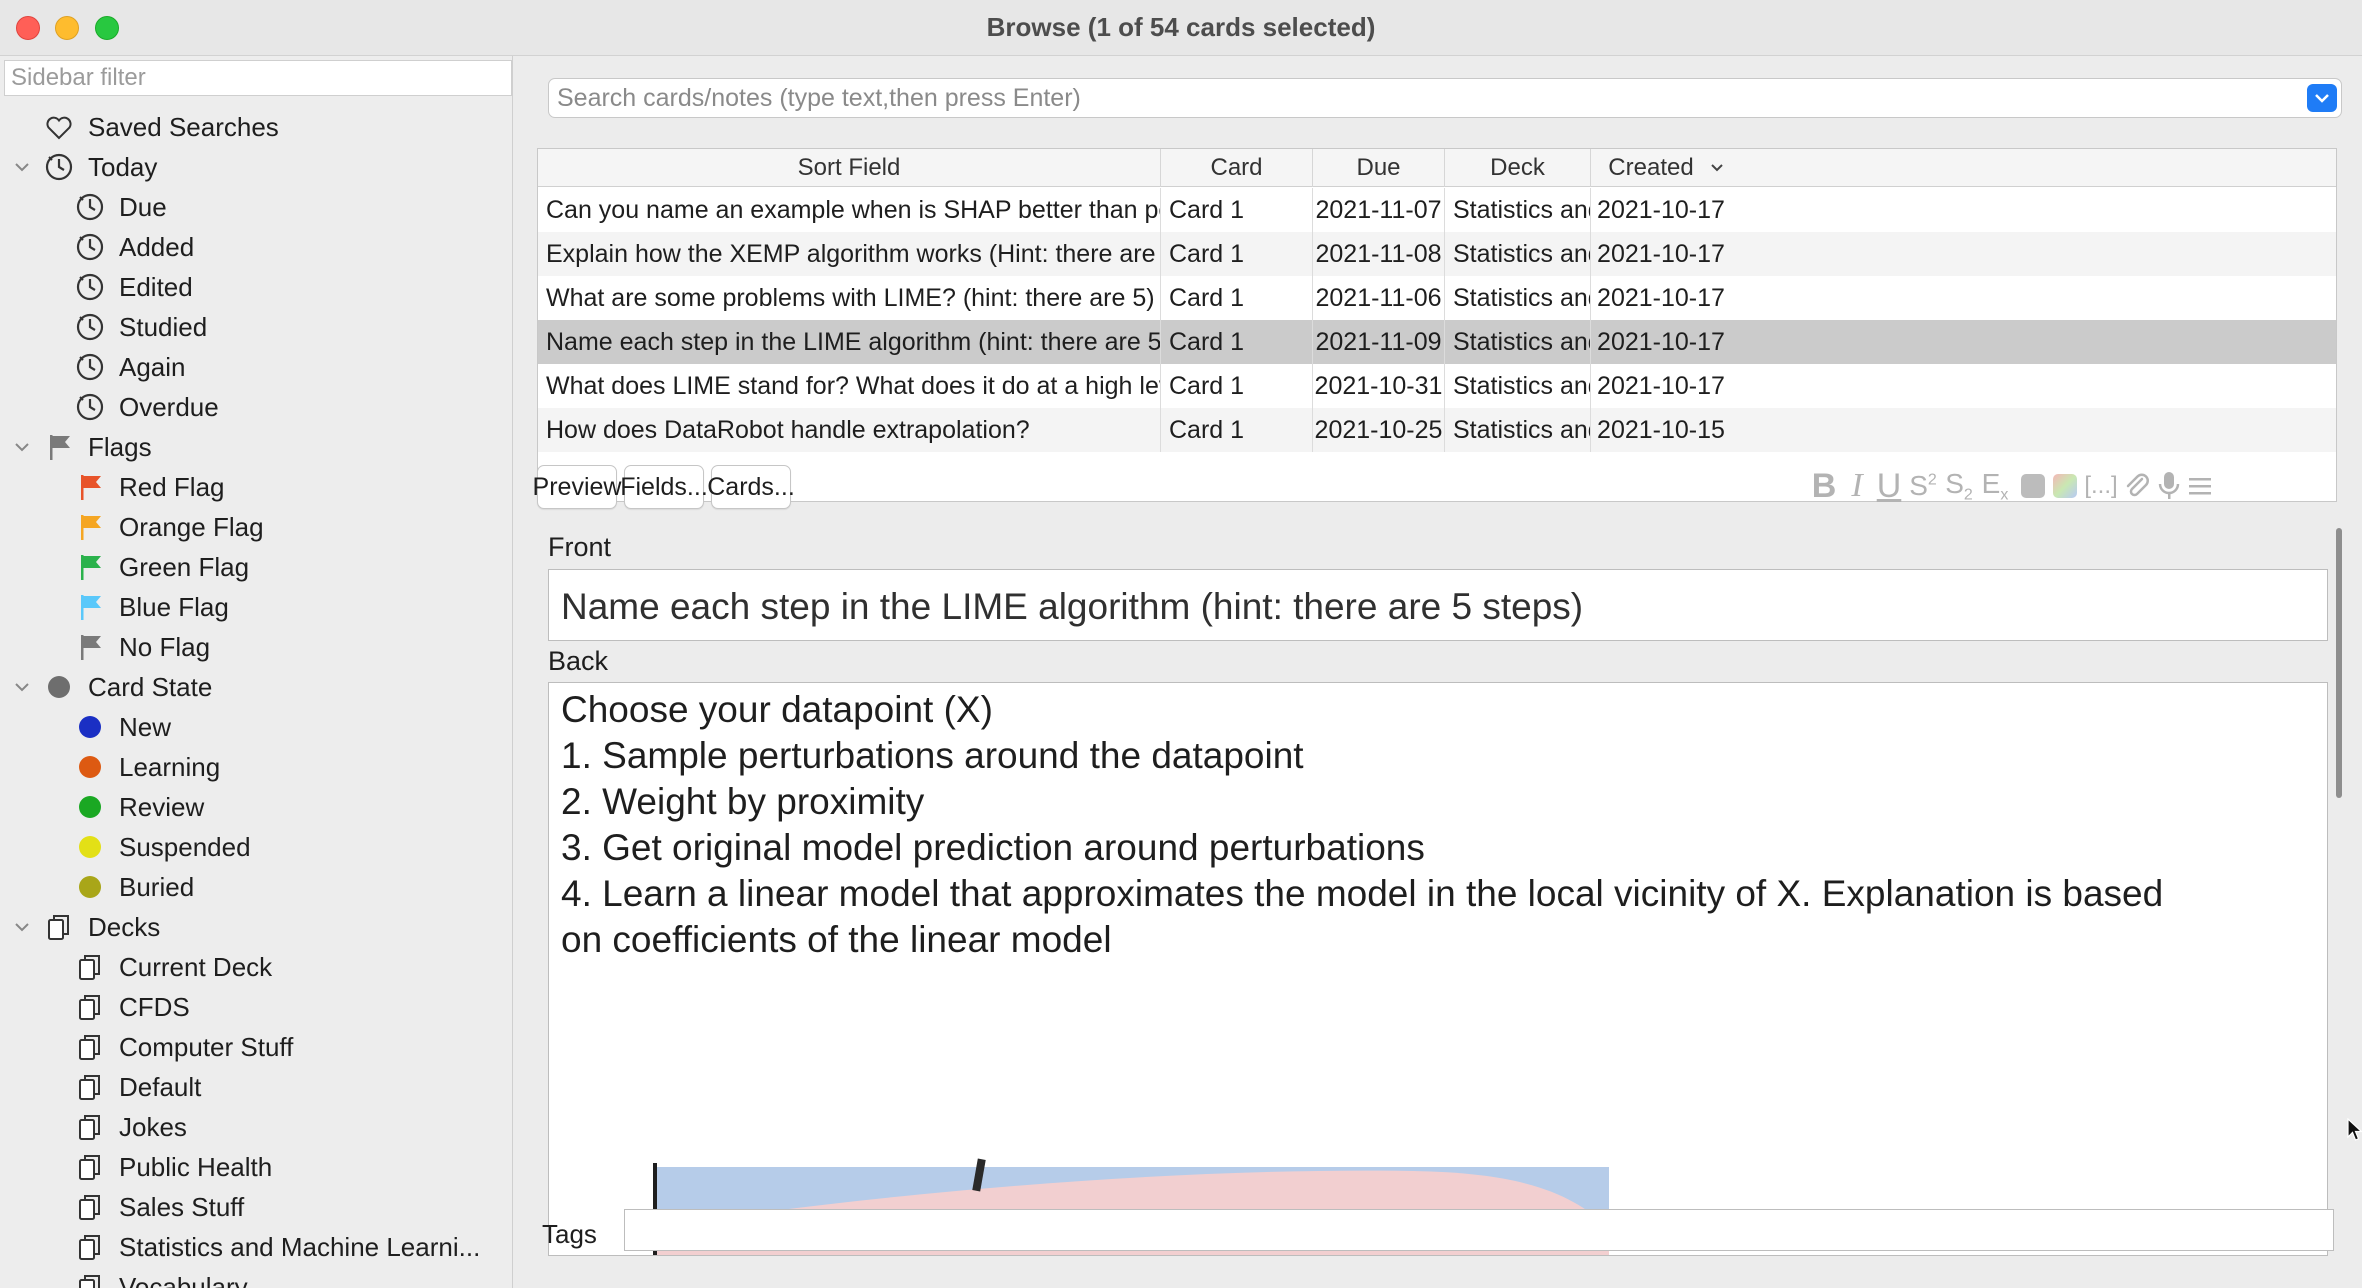 The width and height of the screenshot is (2362, 1288). What do you see at coordinates (162, 567) in the screenshot?
I see `sidebar-item-green-flag: Green Flag` at bounding box center [162, 567].